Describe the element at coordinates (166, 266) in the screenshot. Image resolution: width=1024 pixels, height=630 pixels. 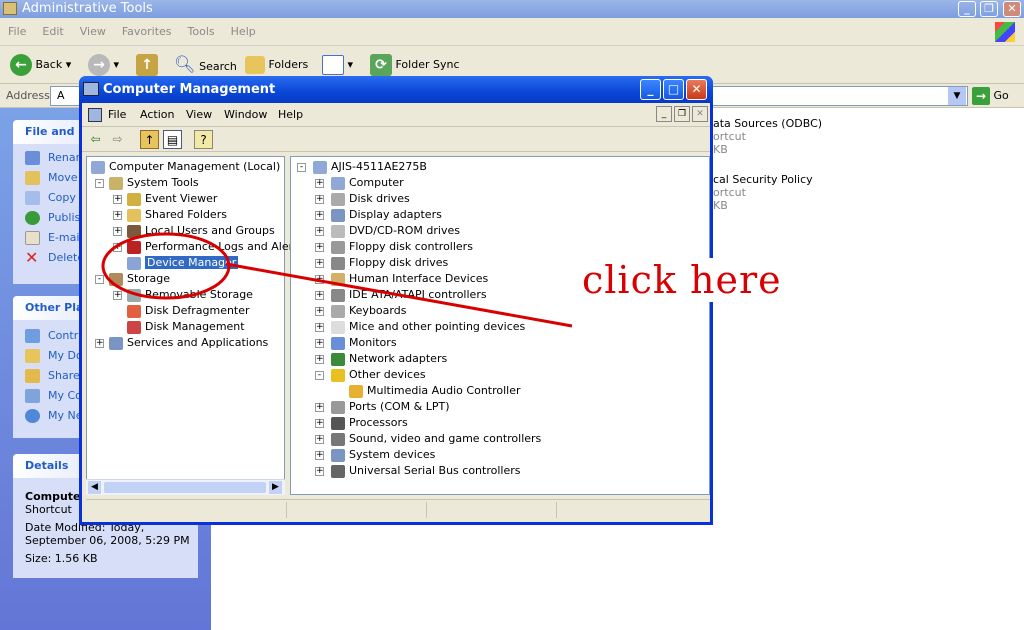
I see `highlight-circle` at that location.